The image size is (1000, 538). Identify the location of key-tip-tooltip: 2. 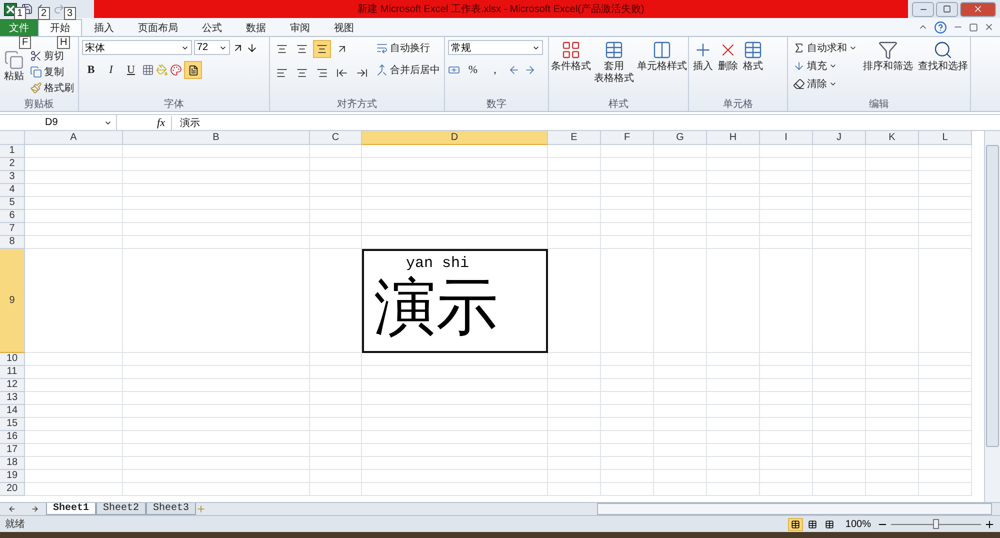
(44, 13).